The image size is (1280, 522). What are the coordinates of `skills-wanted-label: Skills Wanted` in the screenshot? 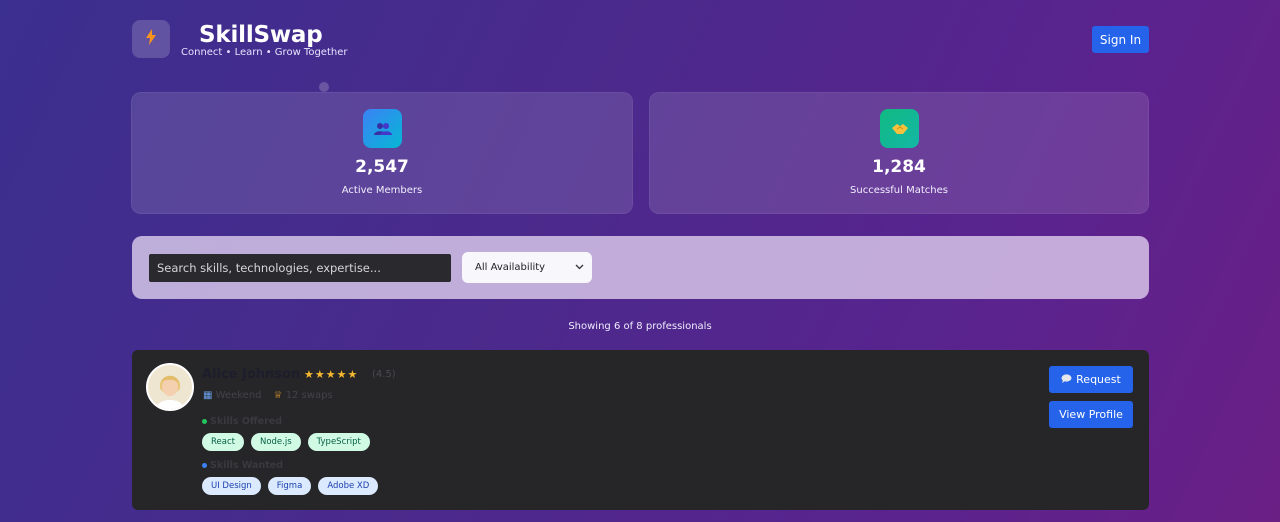 It's located at (242, 465).